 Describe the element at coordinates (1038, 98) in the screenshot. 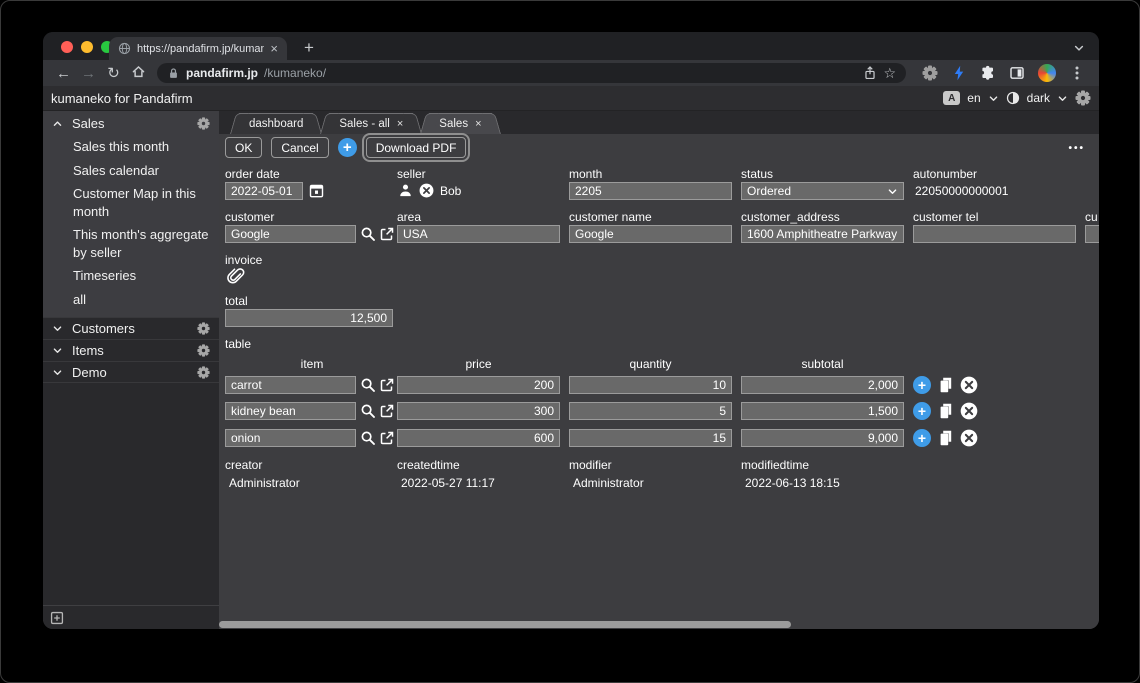

I see `theme-selector: dark` at that location.